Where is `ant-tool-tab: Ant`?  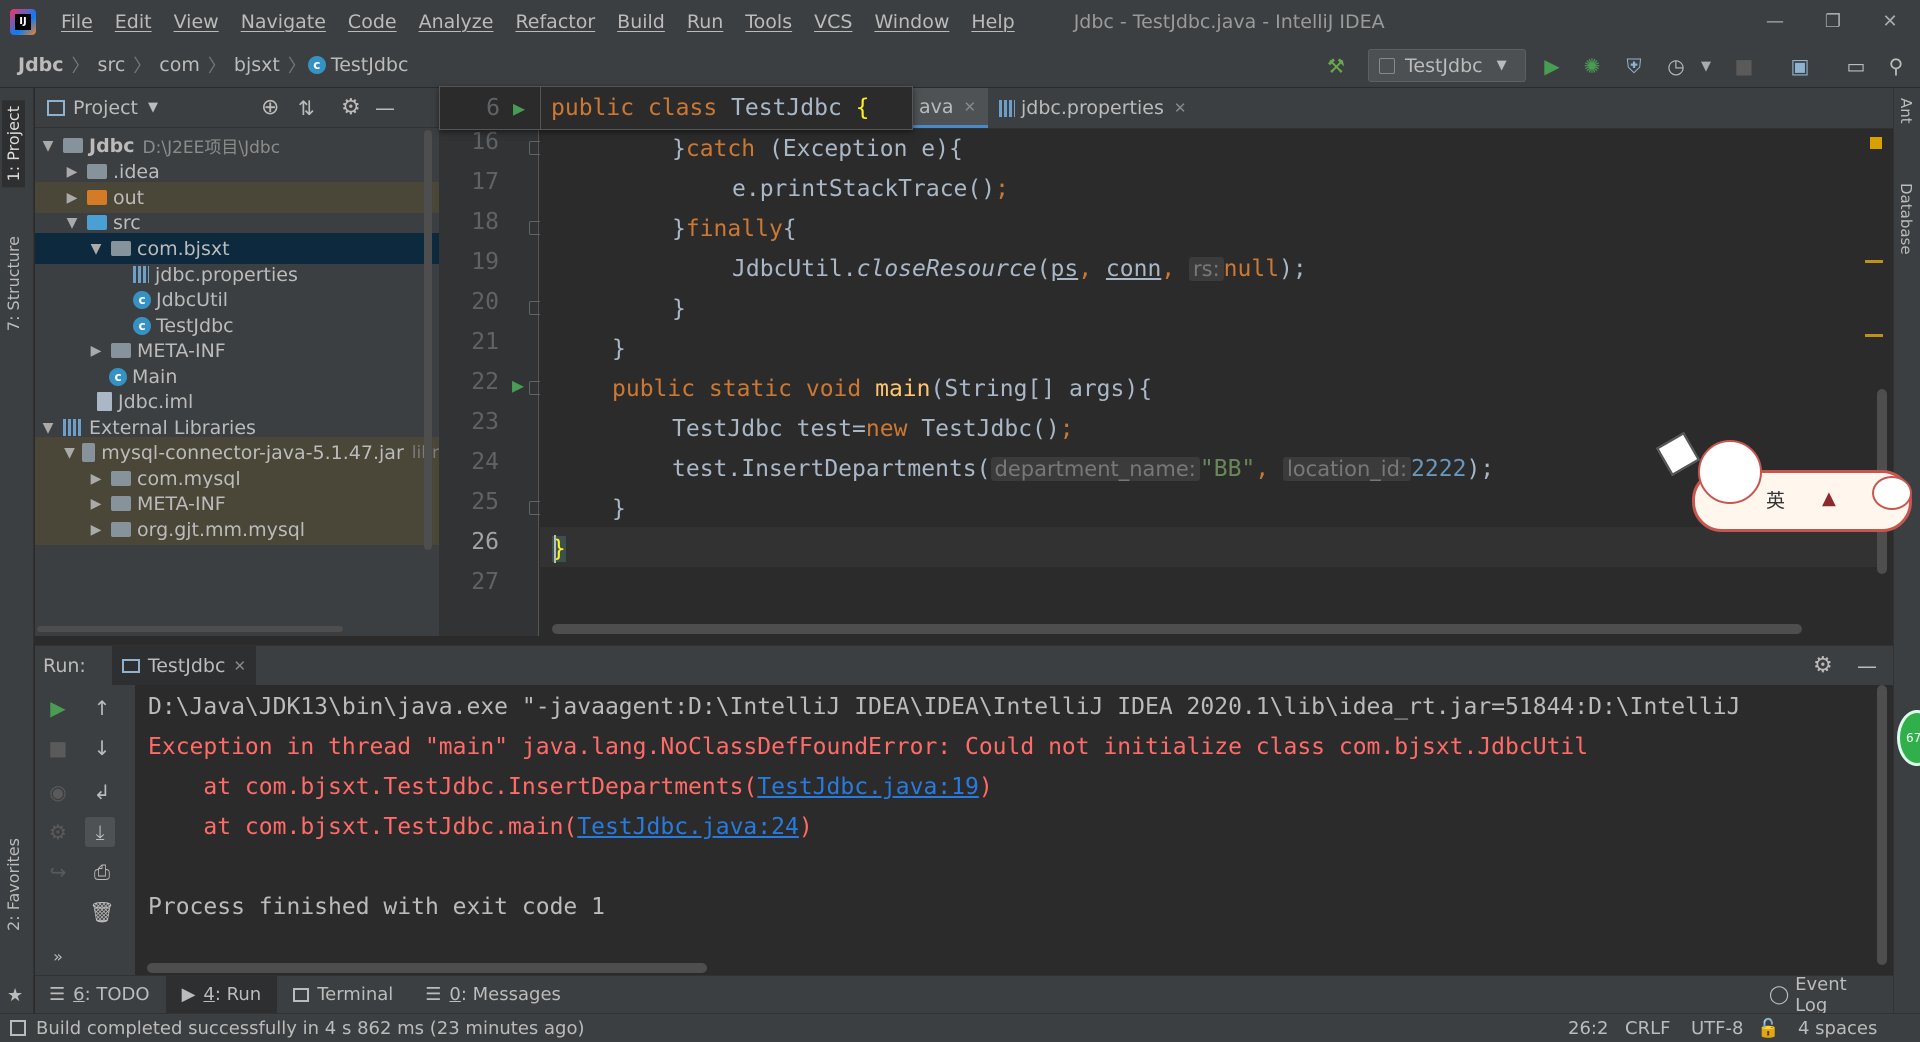 ant-tool-tab: Ant is located at coordinates (1906, 111).